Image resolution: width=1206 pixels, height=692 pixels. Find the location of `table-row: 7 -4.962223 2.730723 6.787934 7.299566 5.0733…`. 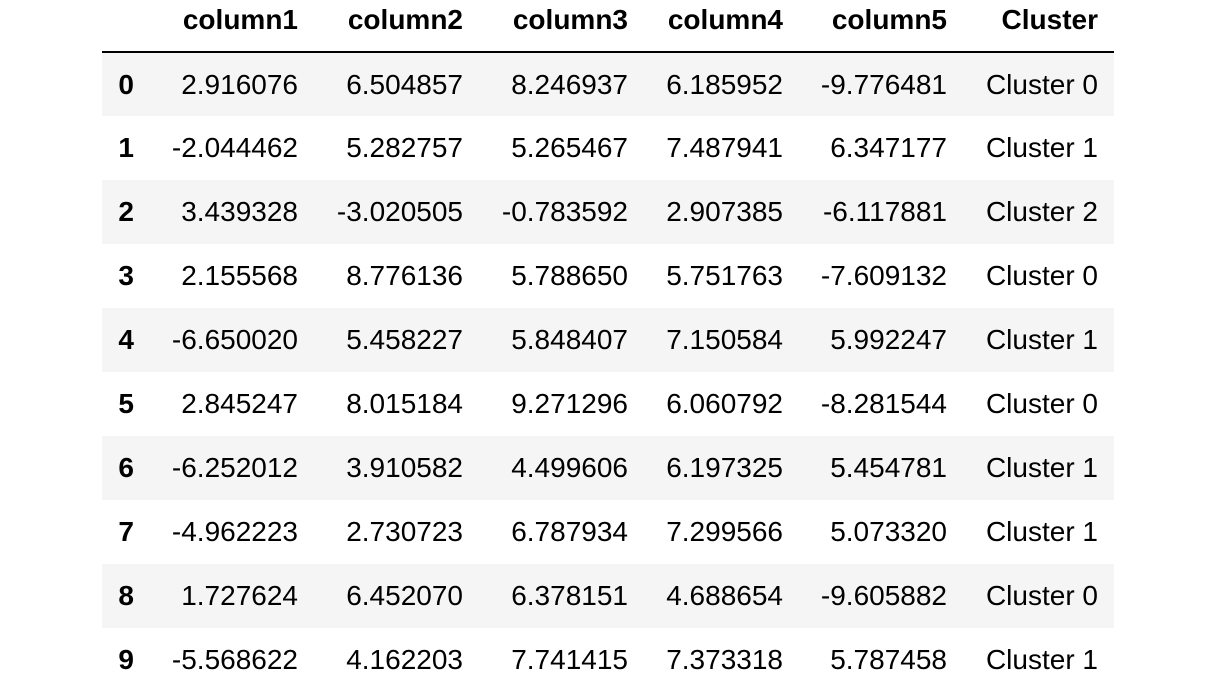

table-row: 7 -4.962223 2.730723 6.787934 7.299566 5.0733… is located at coordinates (608, 532).